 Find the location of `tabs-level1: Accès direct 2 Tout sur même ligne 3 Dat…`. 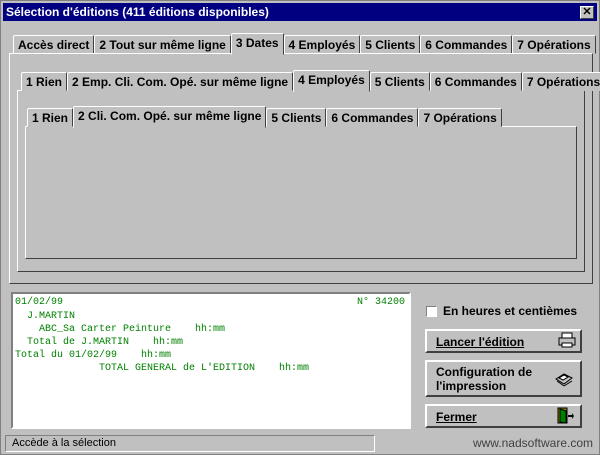

tabs-level1: Accès direct 2 Tout sur même ligne 3 Dat… is located at coordinates (304, 43).